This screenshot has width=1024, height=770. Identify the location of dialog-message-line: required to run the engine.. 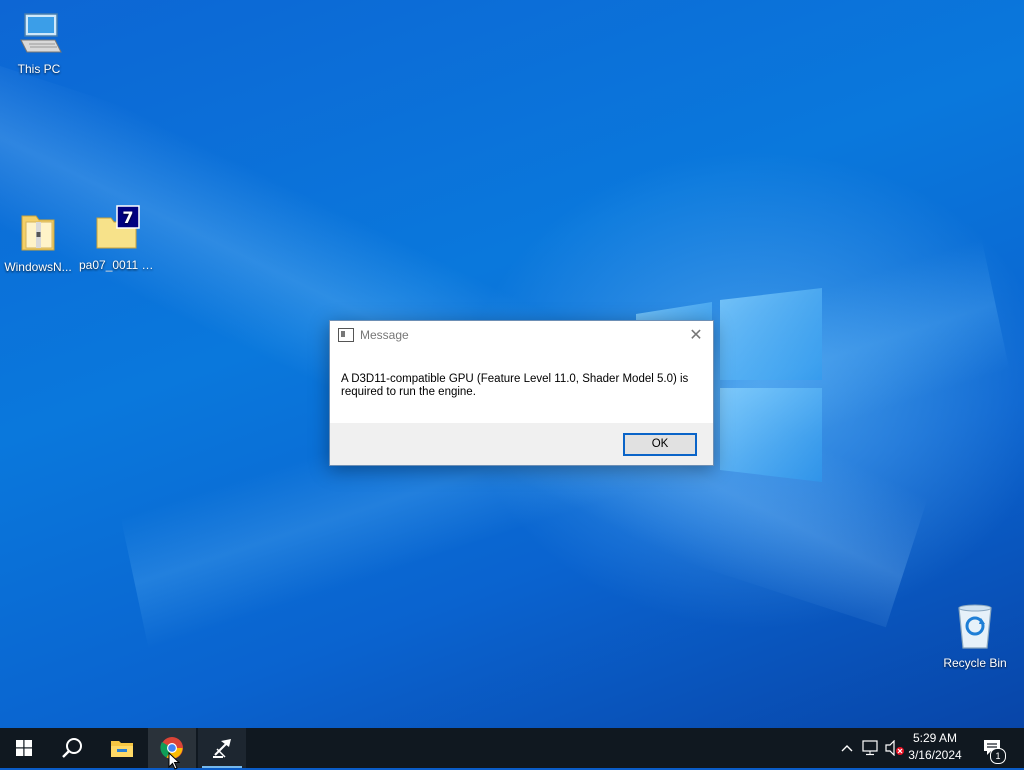
(408, 392).